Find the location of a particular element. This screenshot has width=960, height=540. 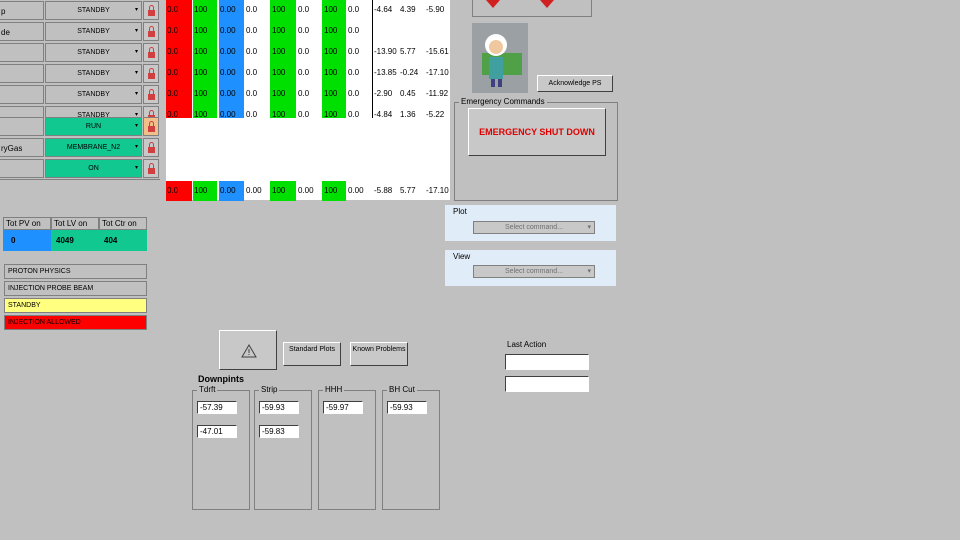

grid-cell: 4.39 is located at coordinates (408, 9).